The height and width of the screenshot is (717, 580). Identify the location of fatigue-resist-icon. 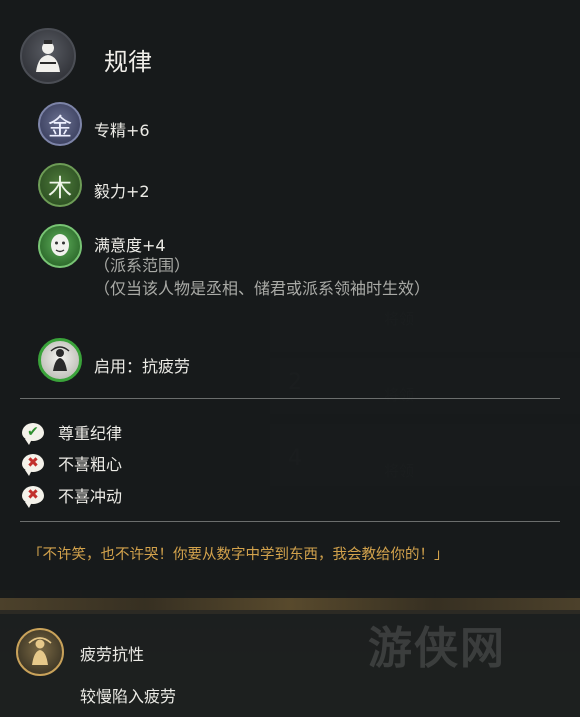
(40, 652).